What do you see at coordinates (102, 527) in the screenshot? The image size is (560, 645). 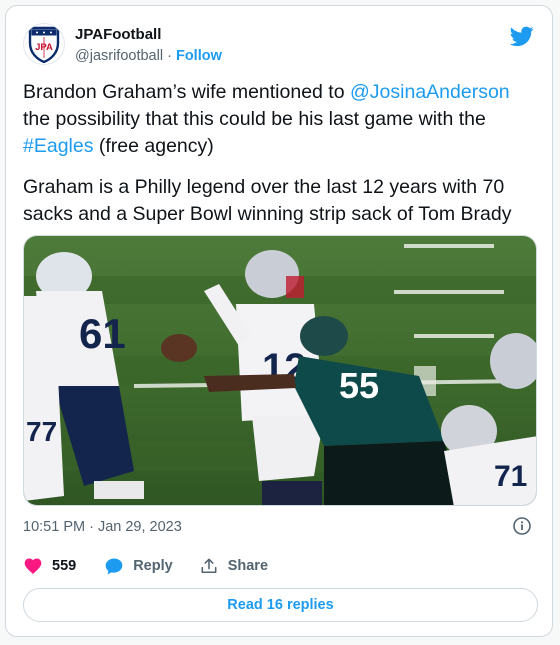 I see `tweet-timestamp: 10:51 PM · Jan 29, 2023` at bounding box center [102, 527].